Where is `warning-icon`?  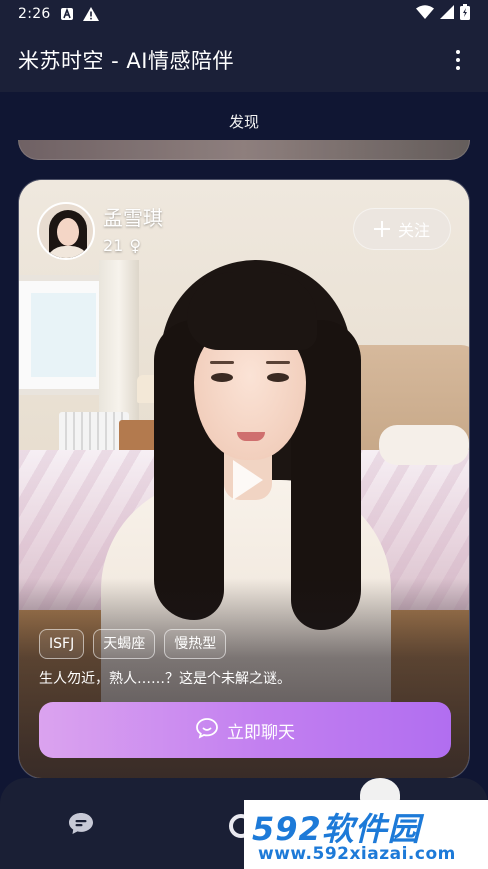
warning-icon is located at coordinates (90, 14).